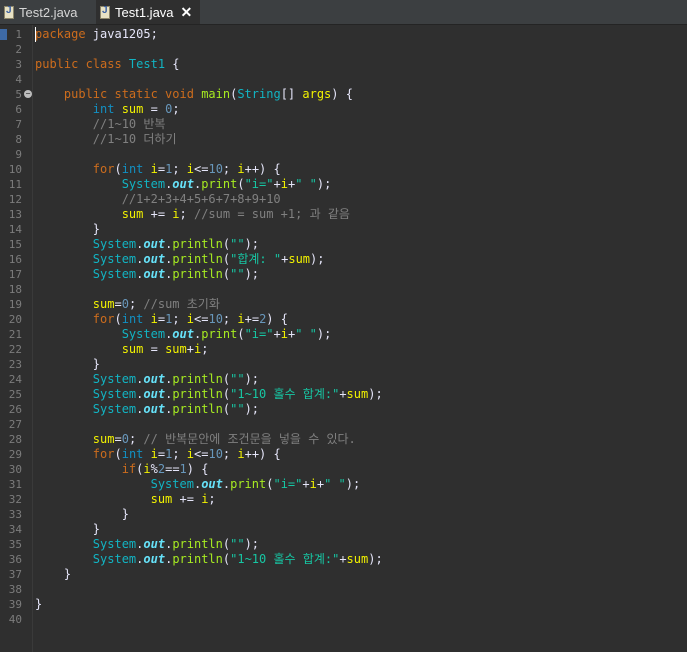  What do you see at coordinates (343, 34) in the screenshot?
I see `code-line: 1 package java1205;` at bounding box center [343, 34].